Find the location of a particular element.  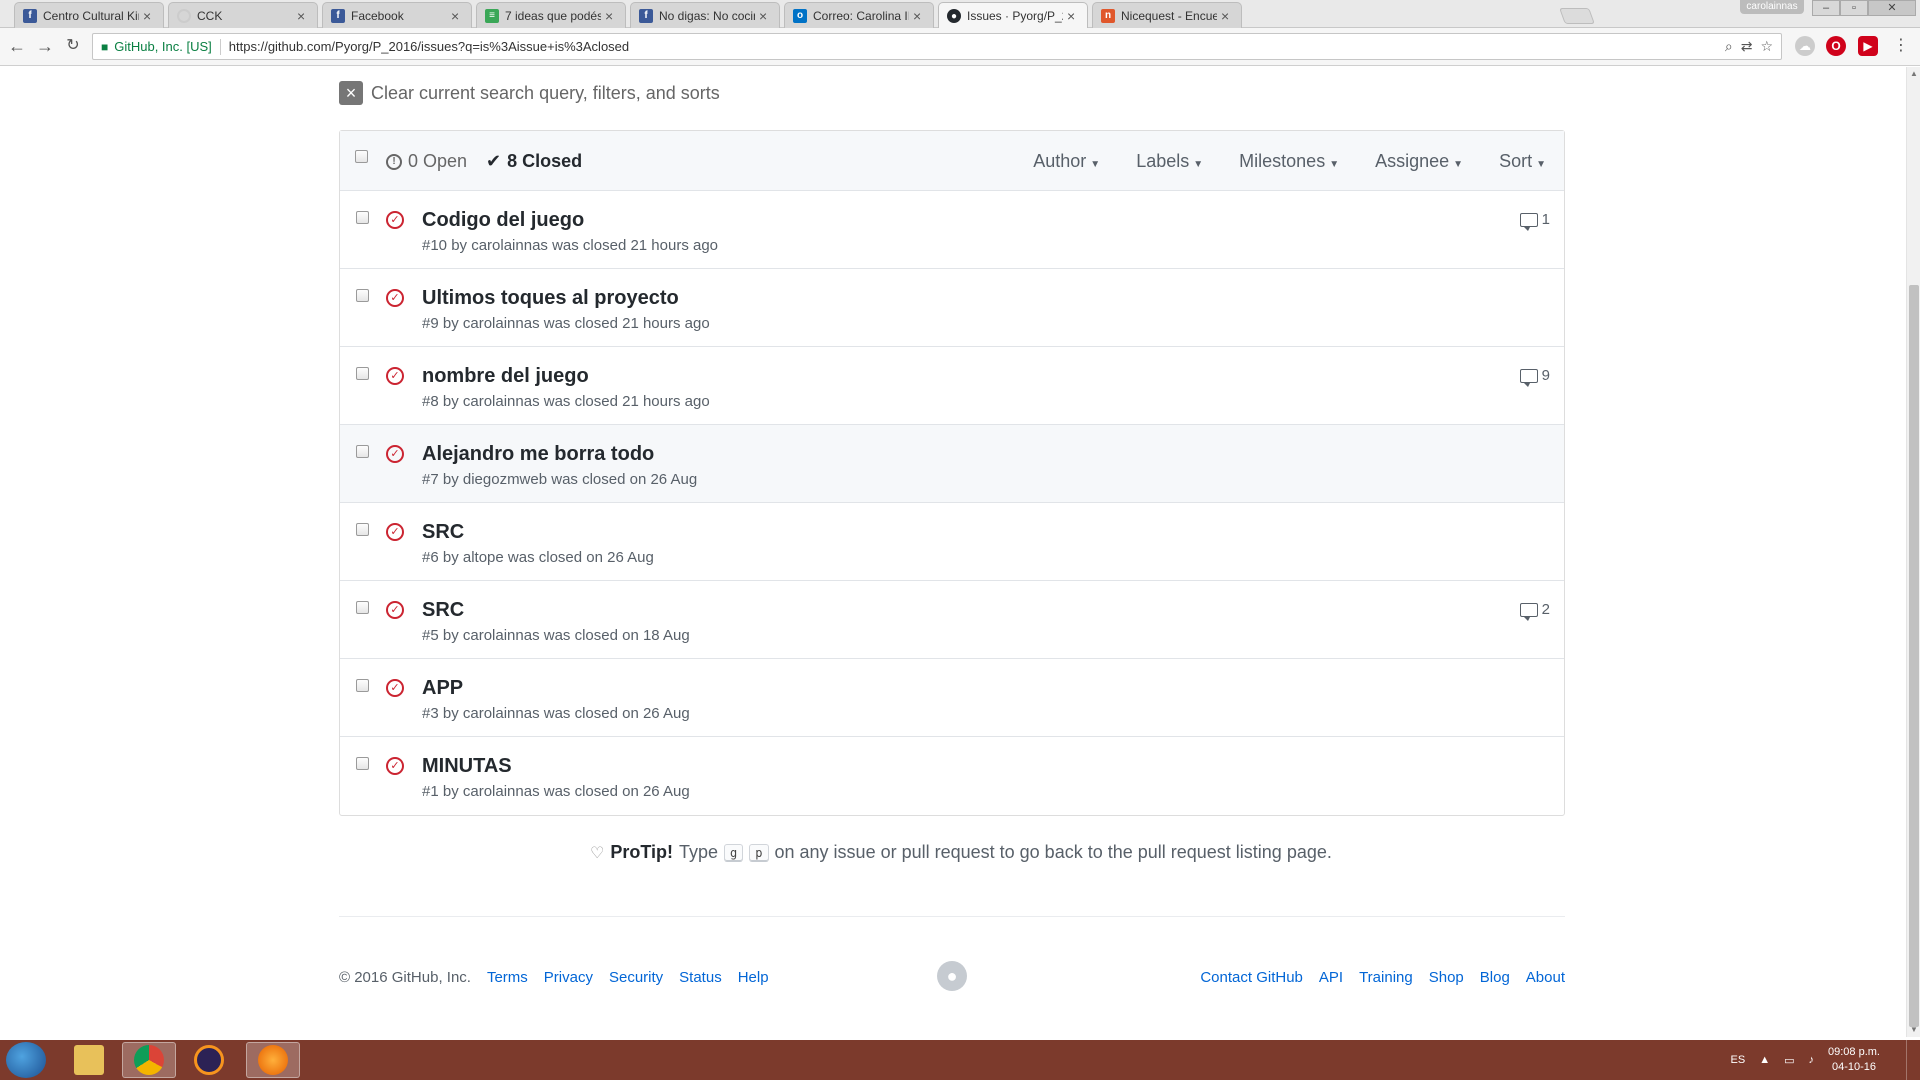

star-icon: ☆ is located at coordinates (1766, 46).